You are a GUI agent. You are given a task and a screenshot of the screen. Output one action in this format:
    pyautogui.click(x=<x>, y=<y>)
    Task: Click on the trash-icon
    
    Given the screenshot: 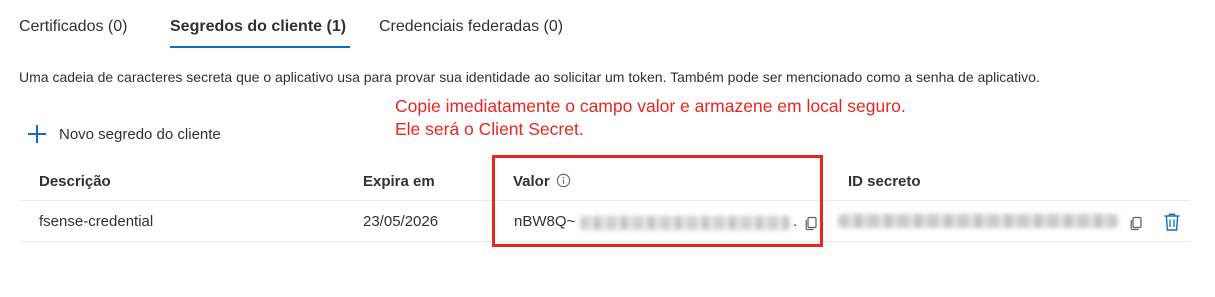 What is the action you would take?
    pyautogui.click(x=1172, y=224)
    